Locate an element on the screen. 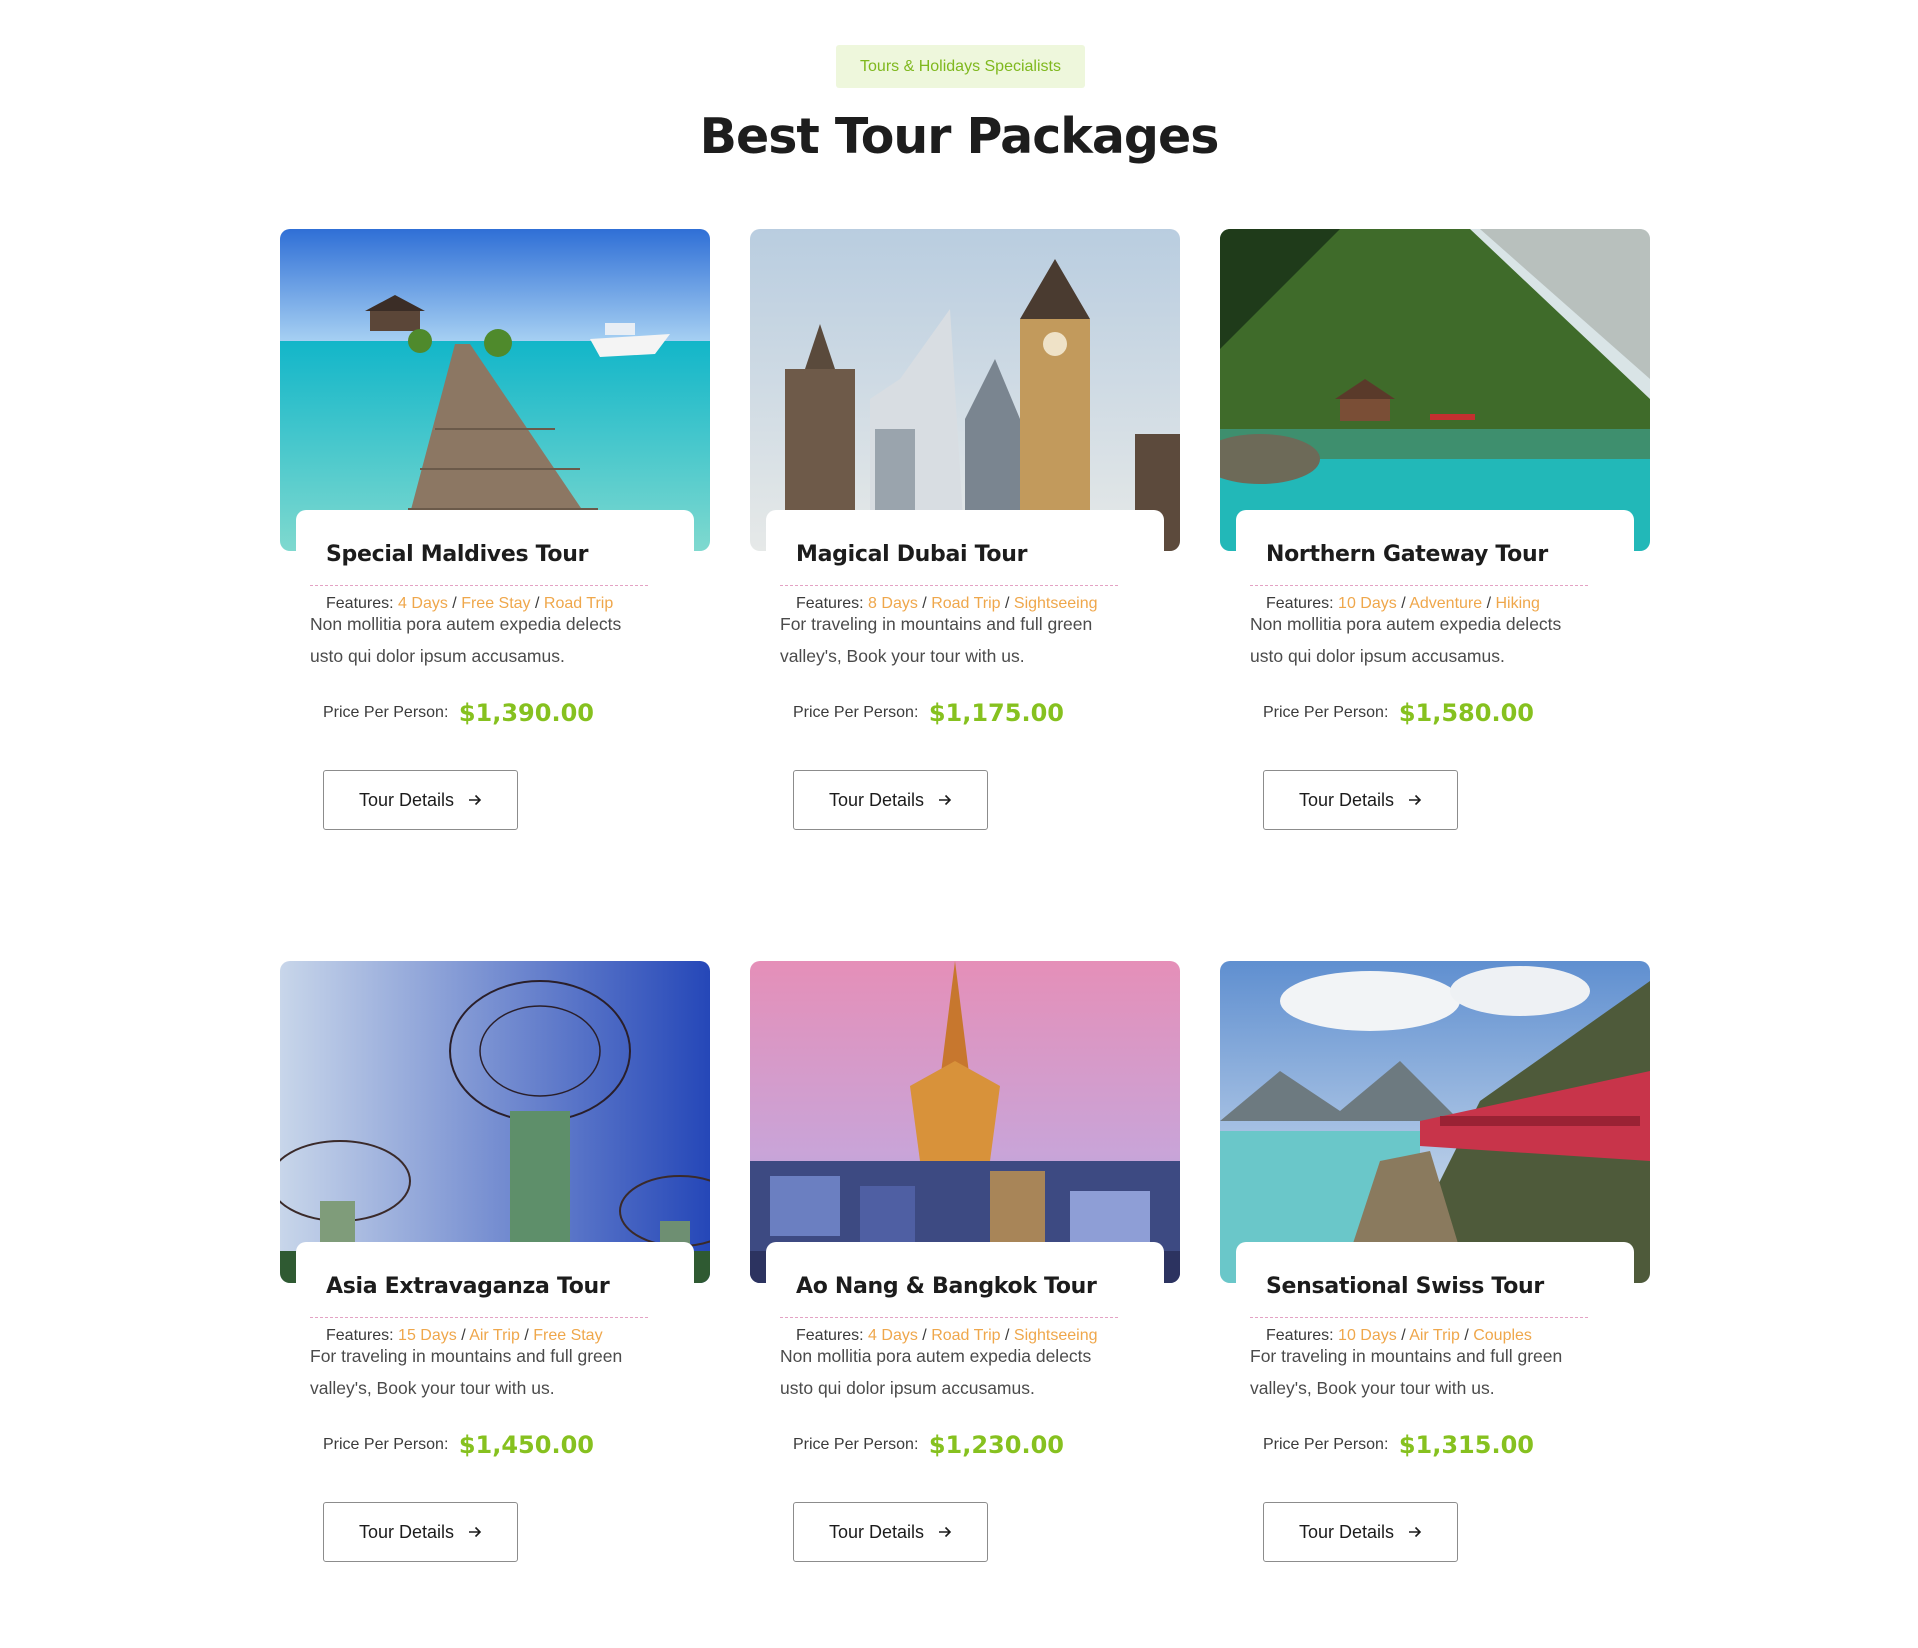 This screenshot has height=1648, width=1918. tour-title: Special Maldives Tour is located at coordinates (457, 554).